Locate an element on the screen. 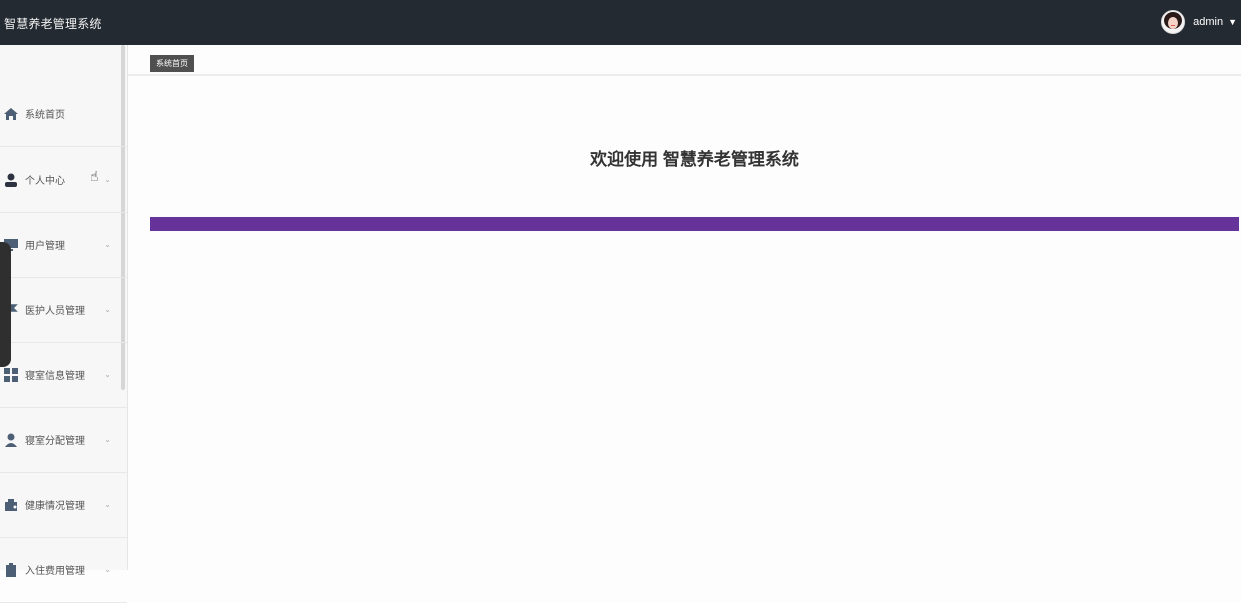  sidebar-item-personal-center: 个人中心 ⌄ is located at coordinates (63, 180).